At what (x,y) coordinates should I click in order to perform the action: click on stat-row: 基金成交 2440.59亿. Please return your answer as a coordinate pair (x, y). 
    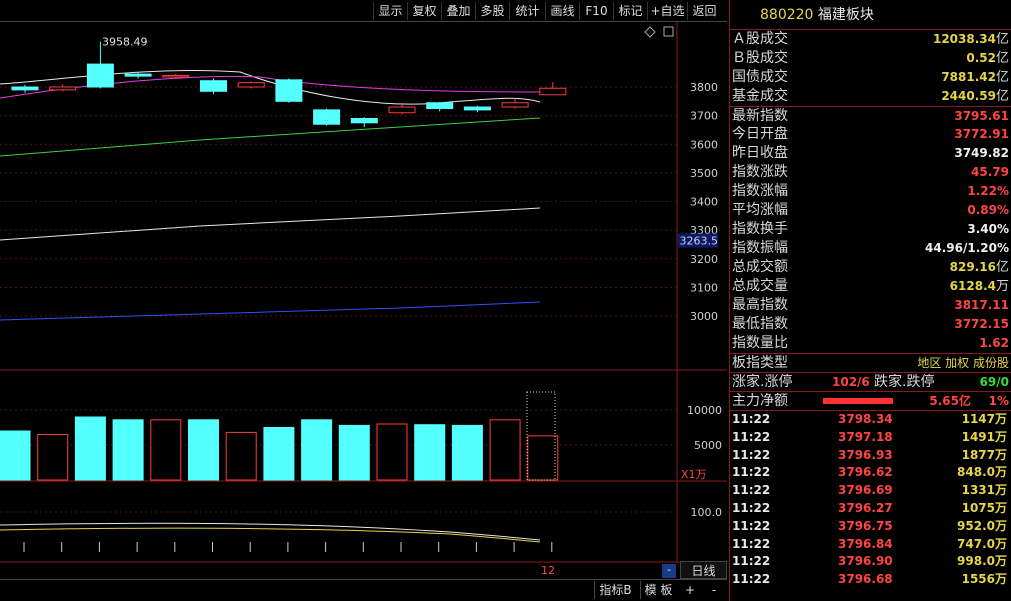
    Looking at the image, I should click on (870, 96).